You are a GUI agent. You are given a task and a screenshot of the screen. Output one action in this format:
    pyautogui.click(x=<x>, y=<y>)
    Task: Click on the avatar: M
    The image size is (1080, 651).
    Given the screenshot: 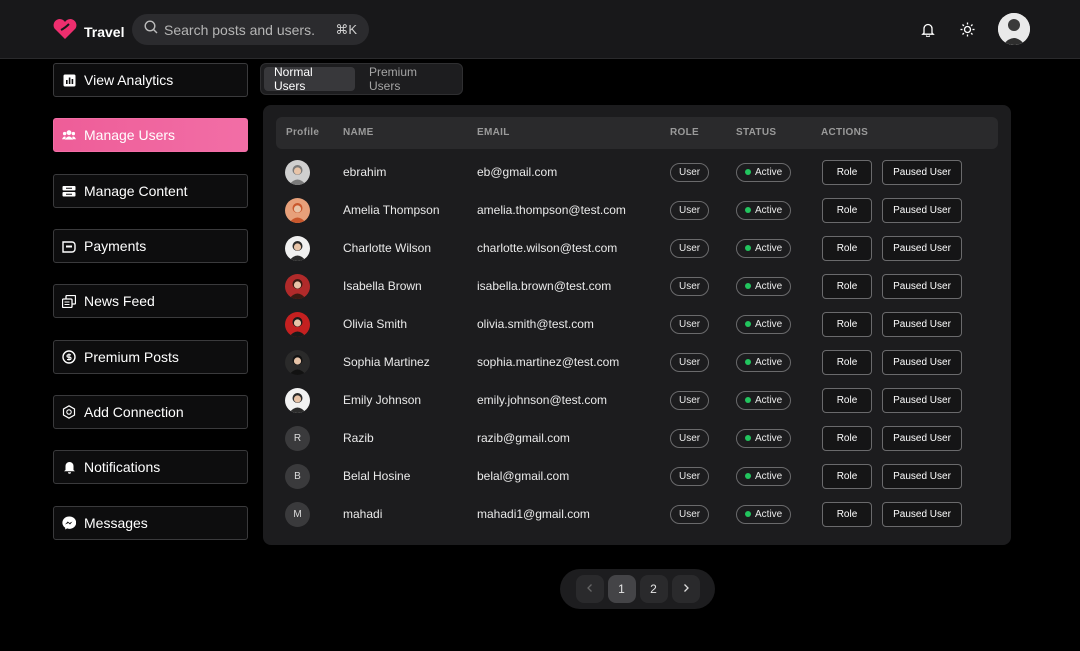 What is the action you would take?
    pyautogui.click(x=297, y=514)
    